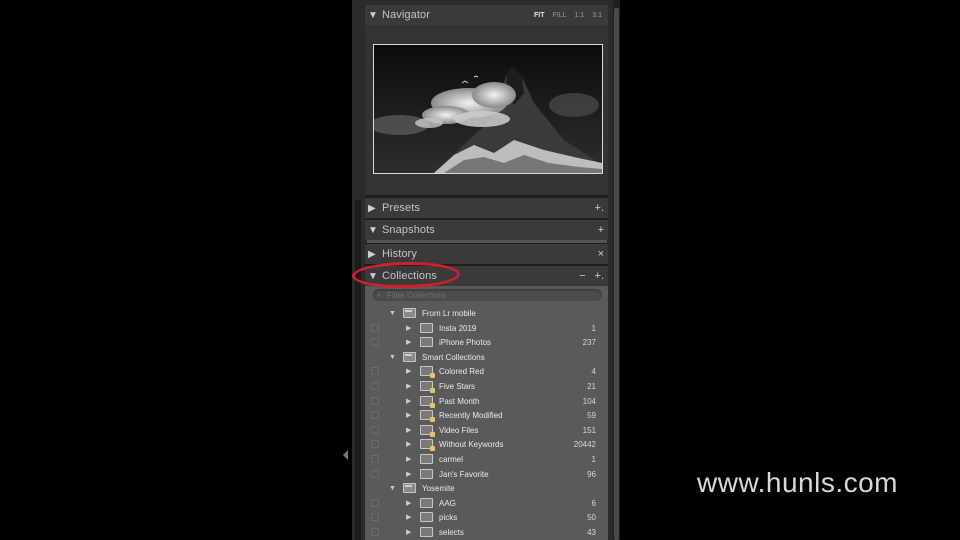 The height and width of the screenshot is (540, 960). What do you see at coordinates (459, 430) in the screenshot?
I see `collection-name: Video Files` at bounding box center [459, 430].